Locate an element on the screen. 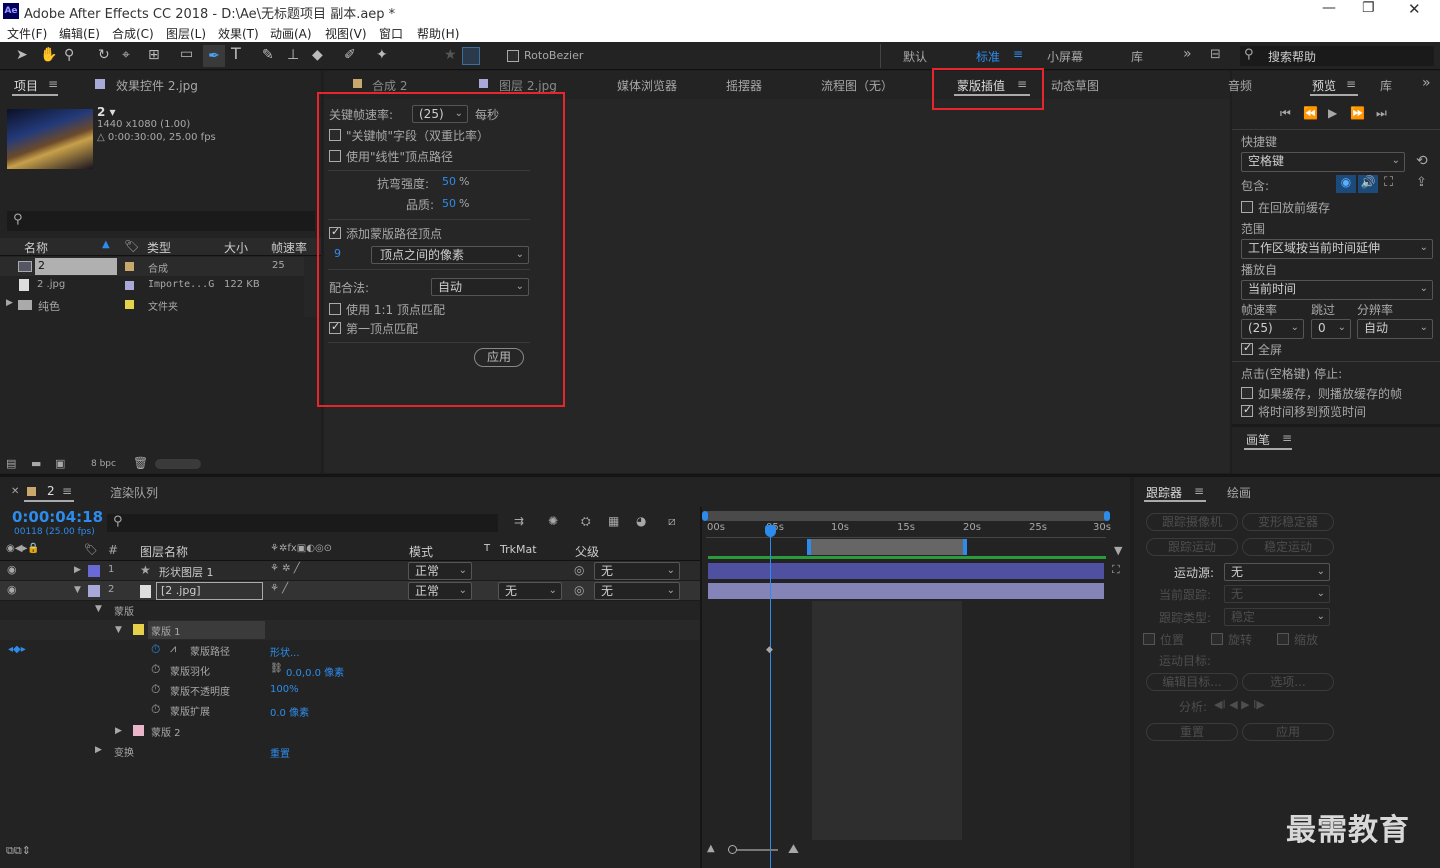 The width and height of the screenshot is (1440, 868). zoom-out-icon: ▲ is located at coordinates (711, 848).